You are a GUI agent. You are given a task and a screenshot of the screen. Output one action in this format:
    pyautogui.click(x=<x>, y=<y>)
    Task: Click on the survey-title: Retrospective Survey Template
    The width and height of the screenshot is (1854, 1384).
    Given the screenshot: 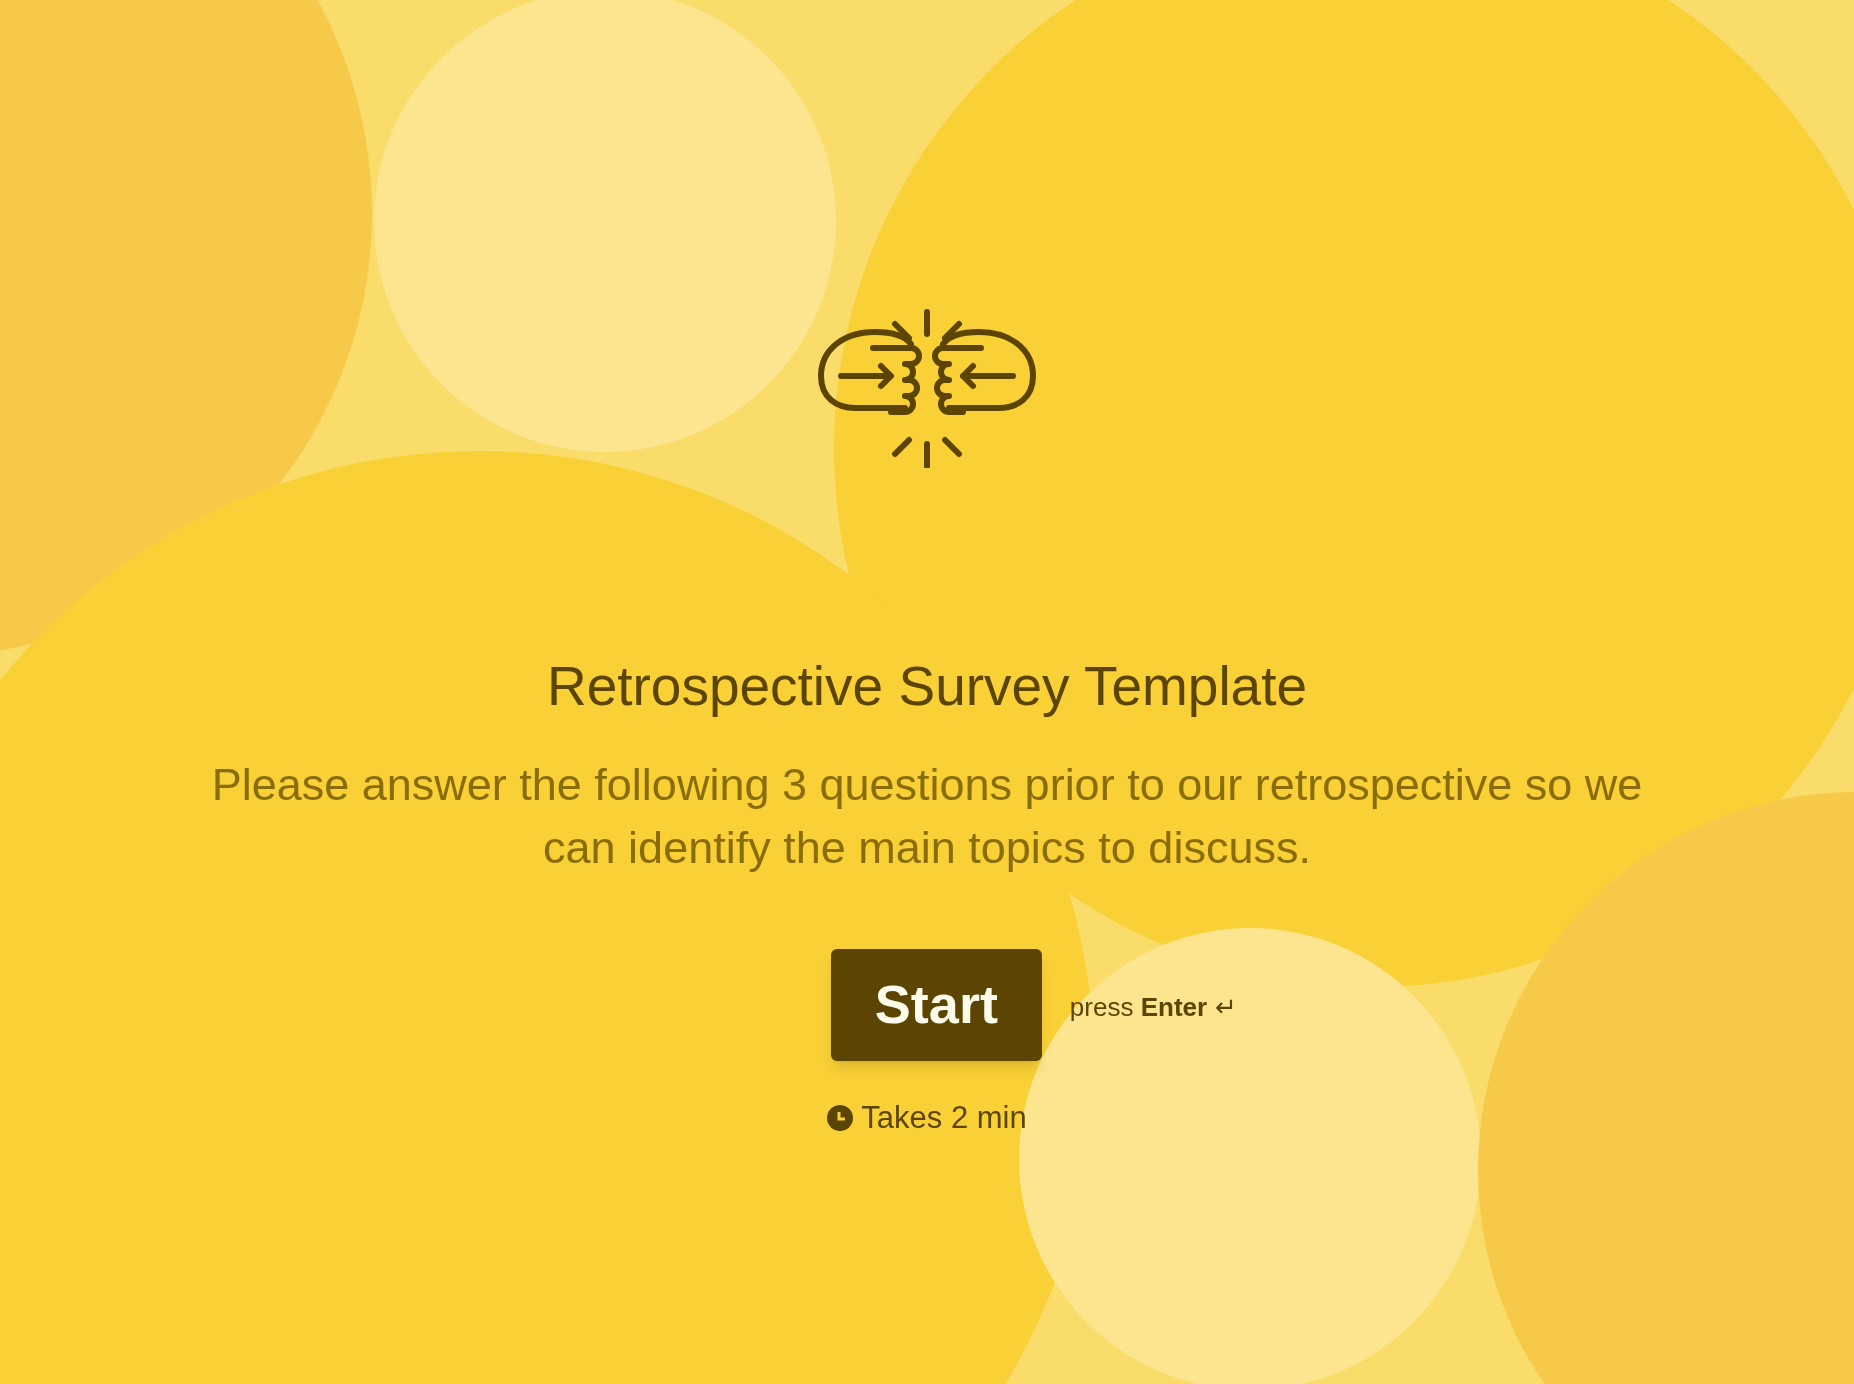 What is the action you would take?
    pyautogui.click(x=927, y=686)
    